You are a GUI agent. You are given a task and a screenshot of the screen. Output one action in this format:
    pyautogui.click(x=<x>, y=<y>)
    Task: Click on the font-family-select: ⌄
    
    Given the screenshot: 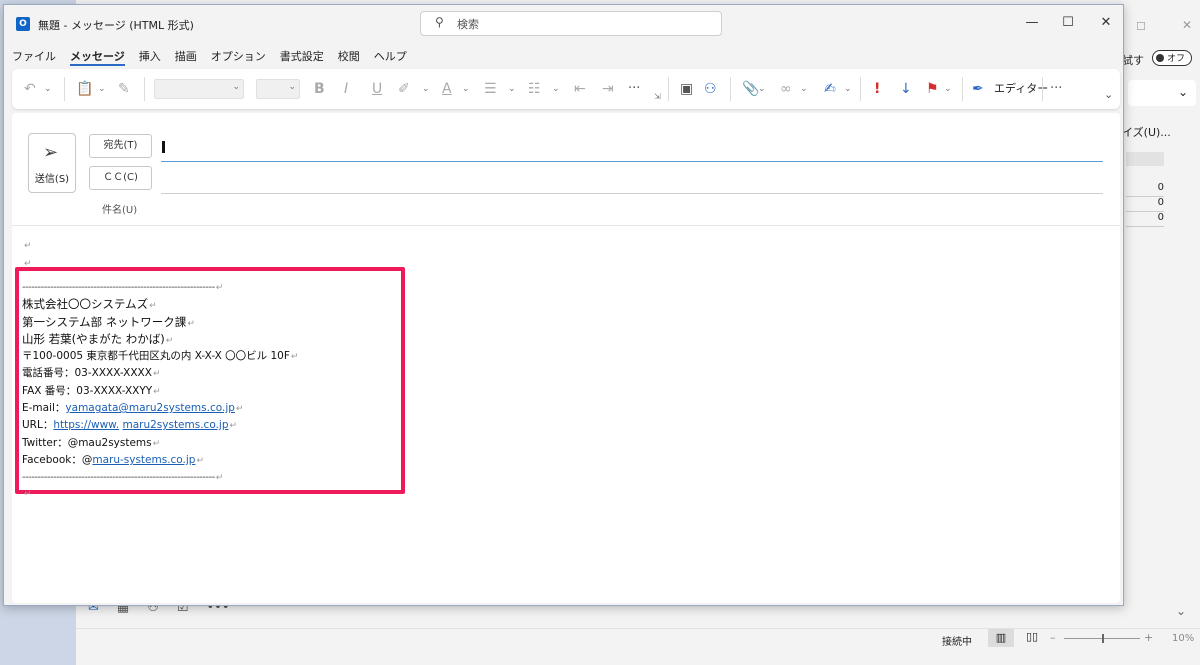 What is the action you would take?
    pyautogui.click(x=199, y=89)
    